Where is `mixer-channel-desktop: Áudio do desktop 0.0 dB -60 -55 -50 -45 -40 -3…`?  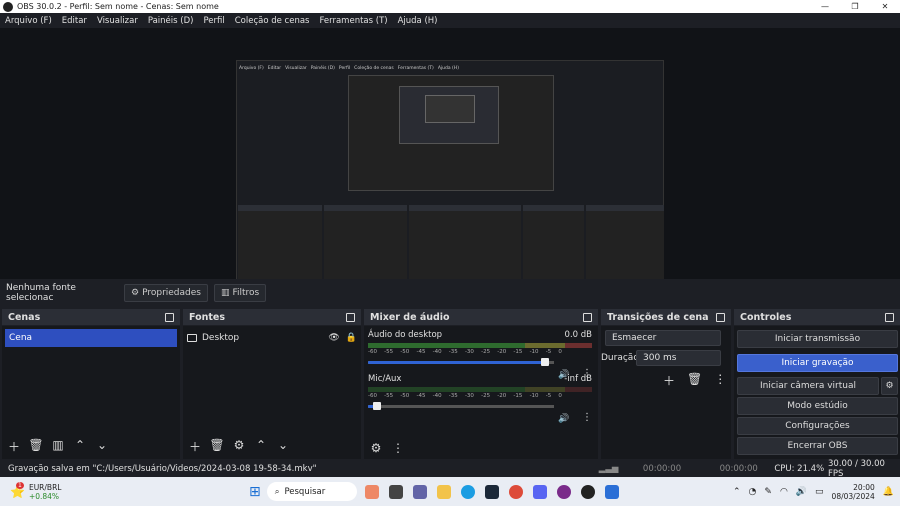
mixer-channel-desktop: Áudio do desktop 0.0 dB -60 -55 -50 -45 -40 -3… is located at coordinates (480, 355).